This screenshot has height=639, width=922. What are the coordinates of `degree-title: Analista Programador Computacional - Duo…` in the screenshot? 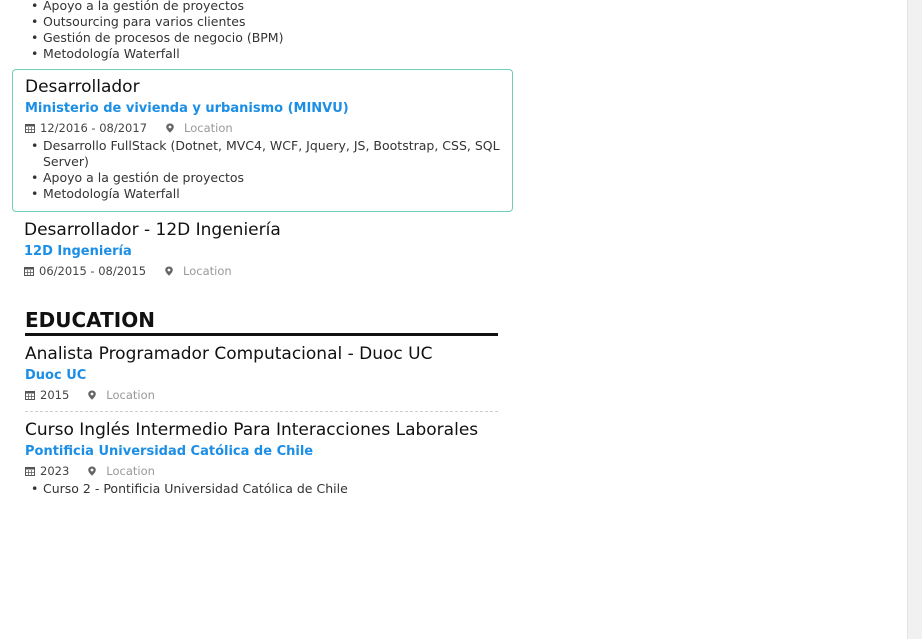 It's located at (229, 354).